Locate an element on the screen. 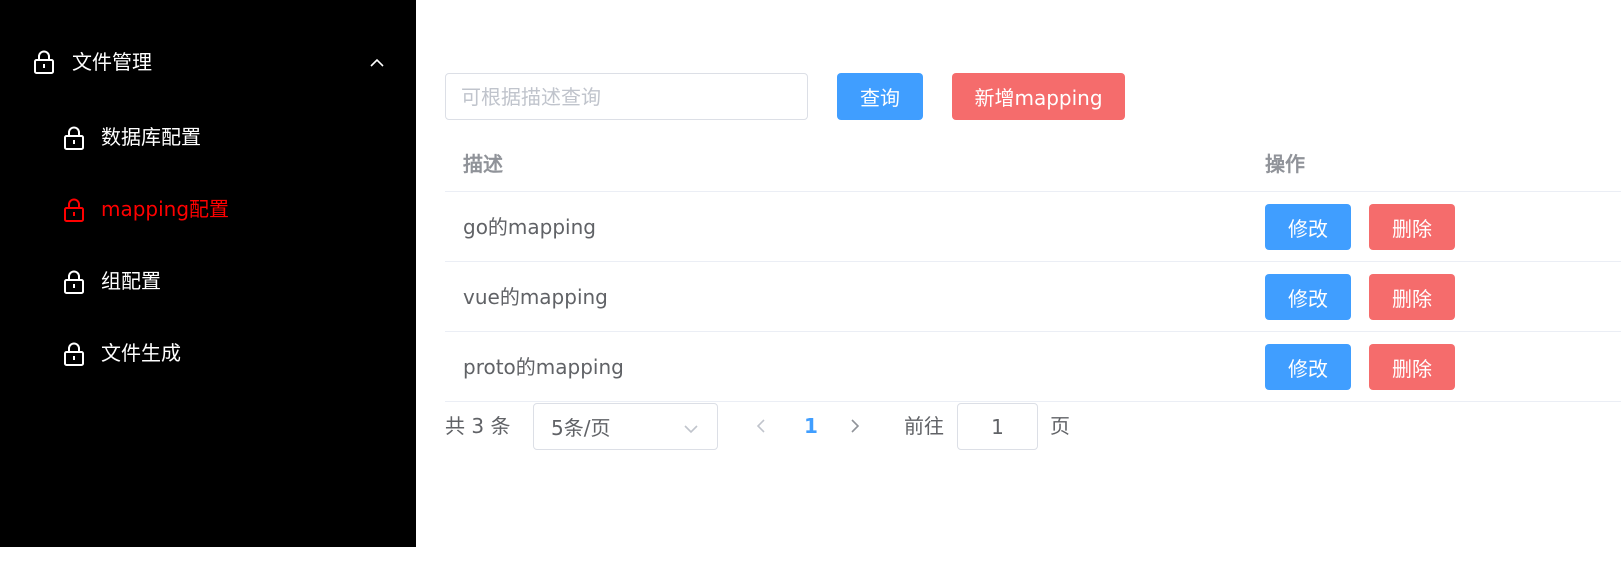  sidebar-bottom-edge is located at coordinates (208, 556).